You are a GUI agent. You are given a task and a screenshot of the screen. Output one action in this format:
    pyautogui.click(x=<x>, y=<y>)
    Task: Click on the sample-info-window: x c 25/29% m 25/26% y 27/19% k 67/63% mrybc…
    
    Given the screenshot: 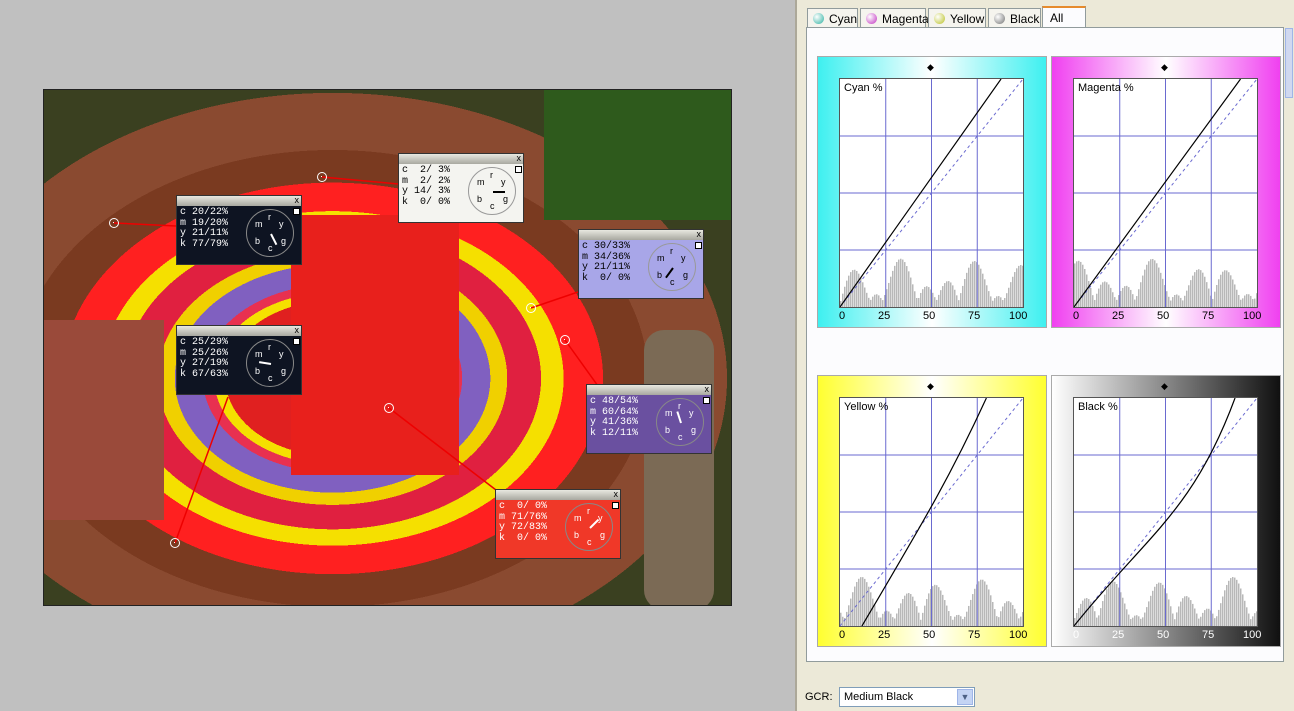 What is the action you would take?
    pyautogui.click(x=239, y=360)
    